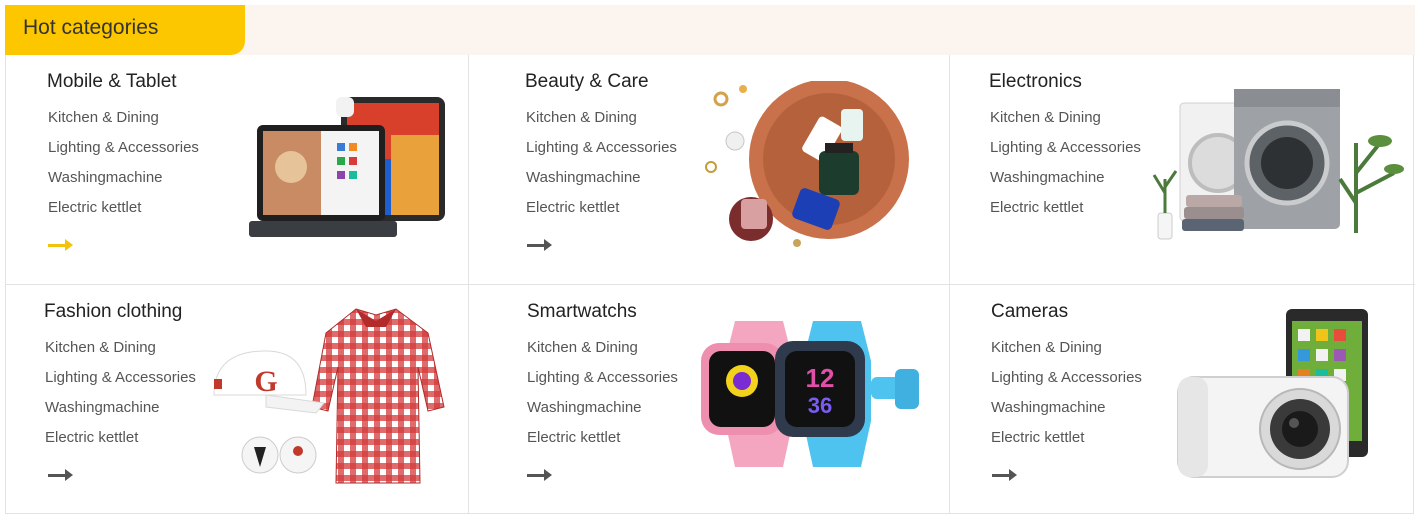 Image resolution: width=1419 pixels, height=522 pixels. Describe the element at coordinates (347, 167) in the screenshot. I see `tablet-icon` at that location.